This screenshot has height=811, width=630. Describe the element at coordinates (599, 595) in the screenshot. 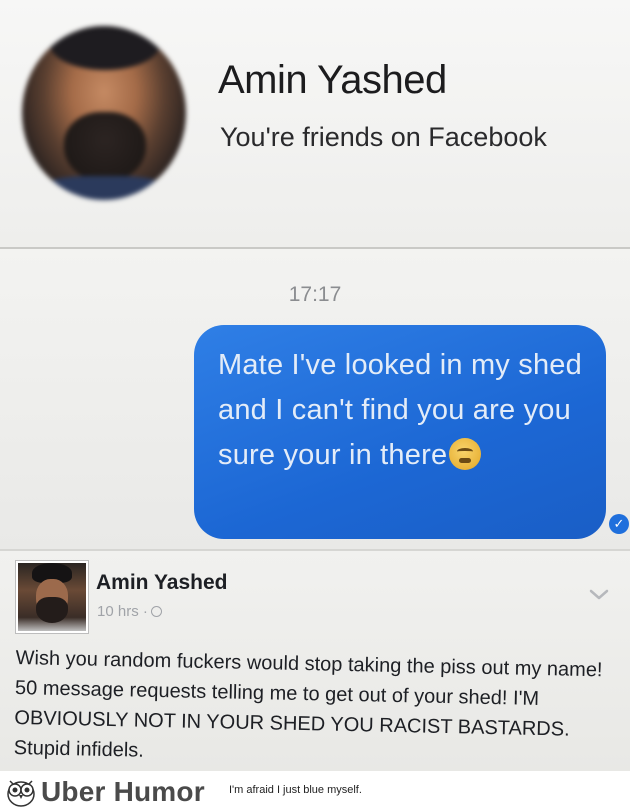

I see `chevron-down-icon` at that location.